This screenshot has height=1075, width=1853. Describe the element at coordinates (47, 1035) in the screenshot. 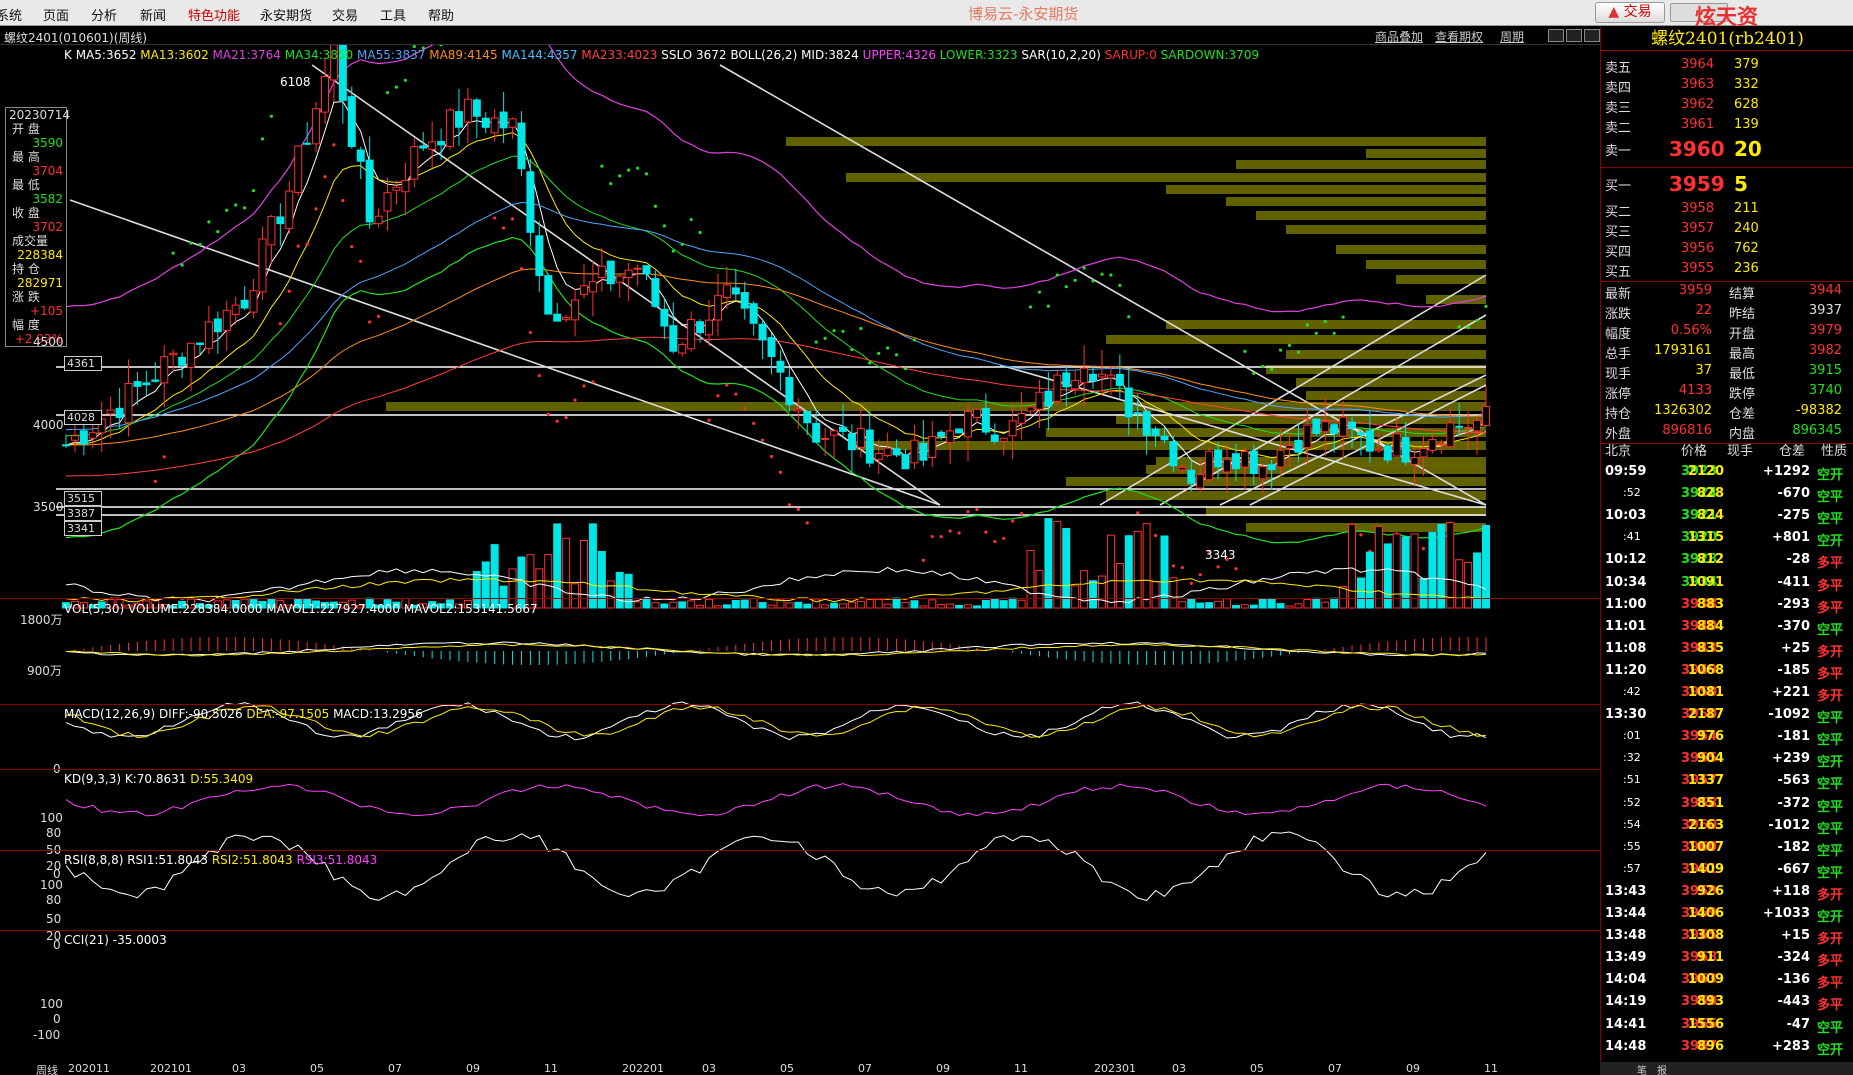

I see `cci-axis-minus100: -100` at that location.